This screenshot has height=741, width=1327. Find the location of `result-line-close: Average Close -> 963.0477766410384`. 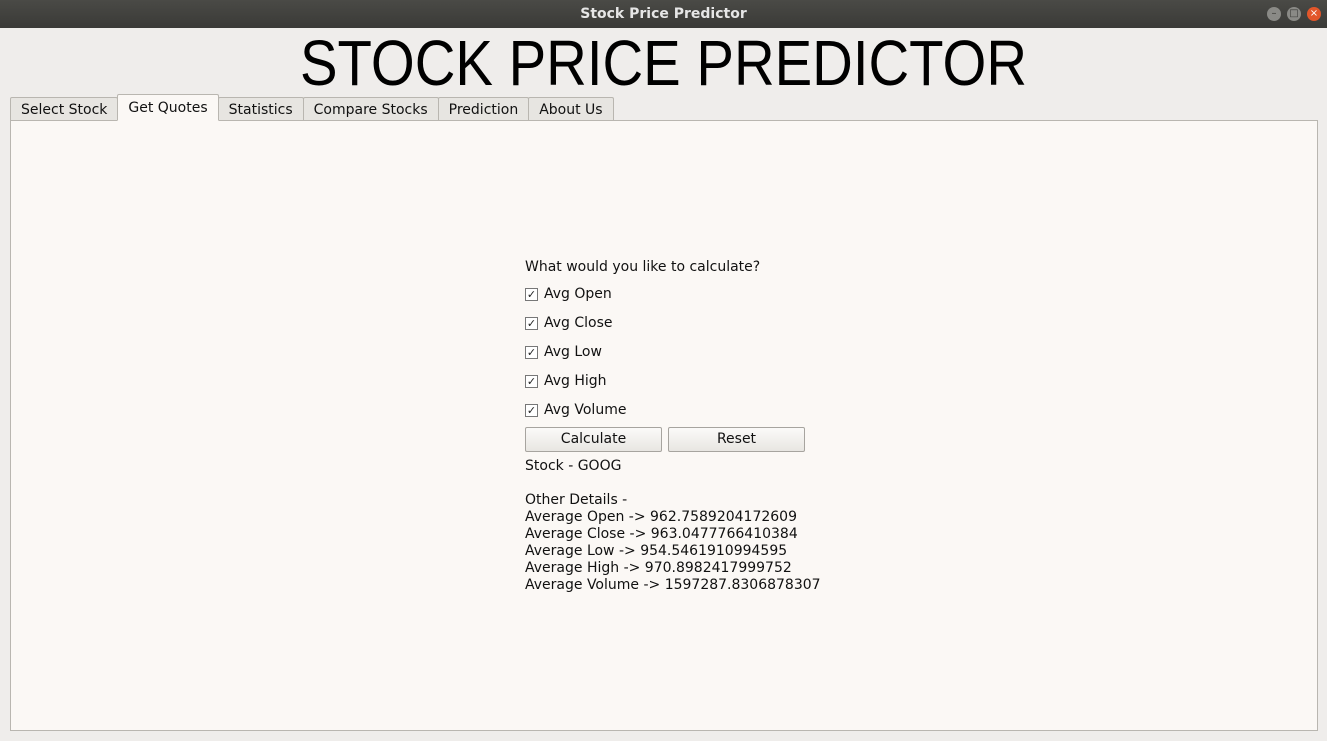

result-line-close: Average Close -> 963.0477766410384 is located at coordinates (661, 534).